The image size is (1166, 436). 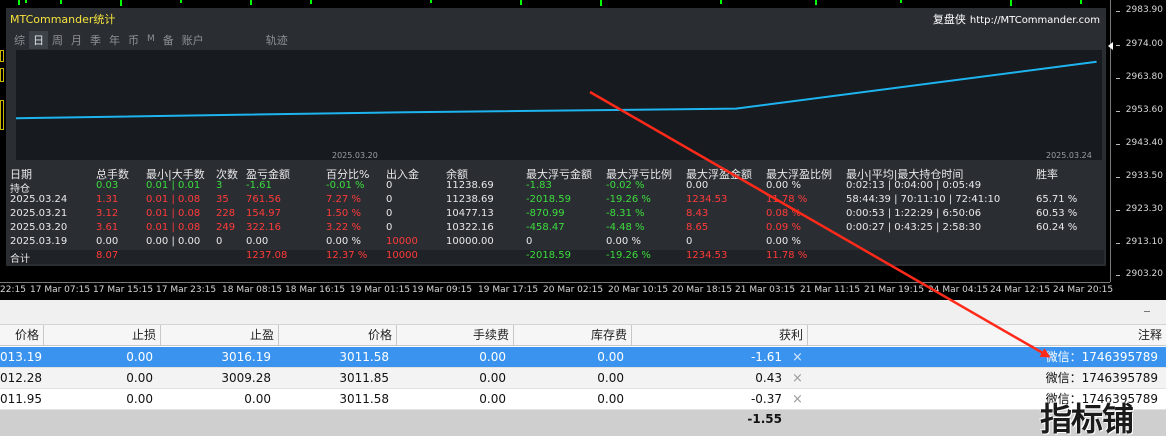 I want to click on stats-cell-max_fp_pct: 0.09 %, so click(x=783, y=227).